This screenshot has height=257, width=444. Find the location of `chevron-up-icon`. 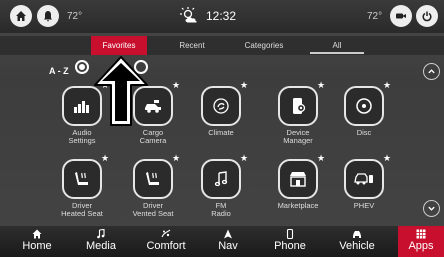

chevron-up-icon is located at coordinates (431, 71).